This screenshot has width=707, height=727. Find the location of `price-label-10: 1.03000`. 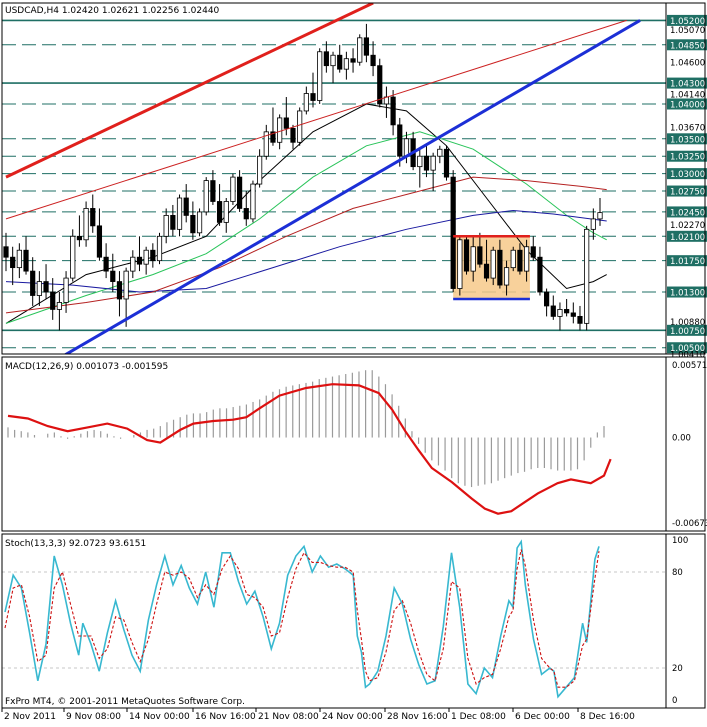

price-label-10: 1.03000 is located at coordinates (687, 175).